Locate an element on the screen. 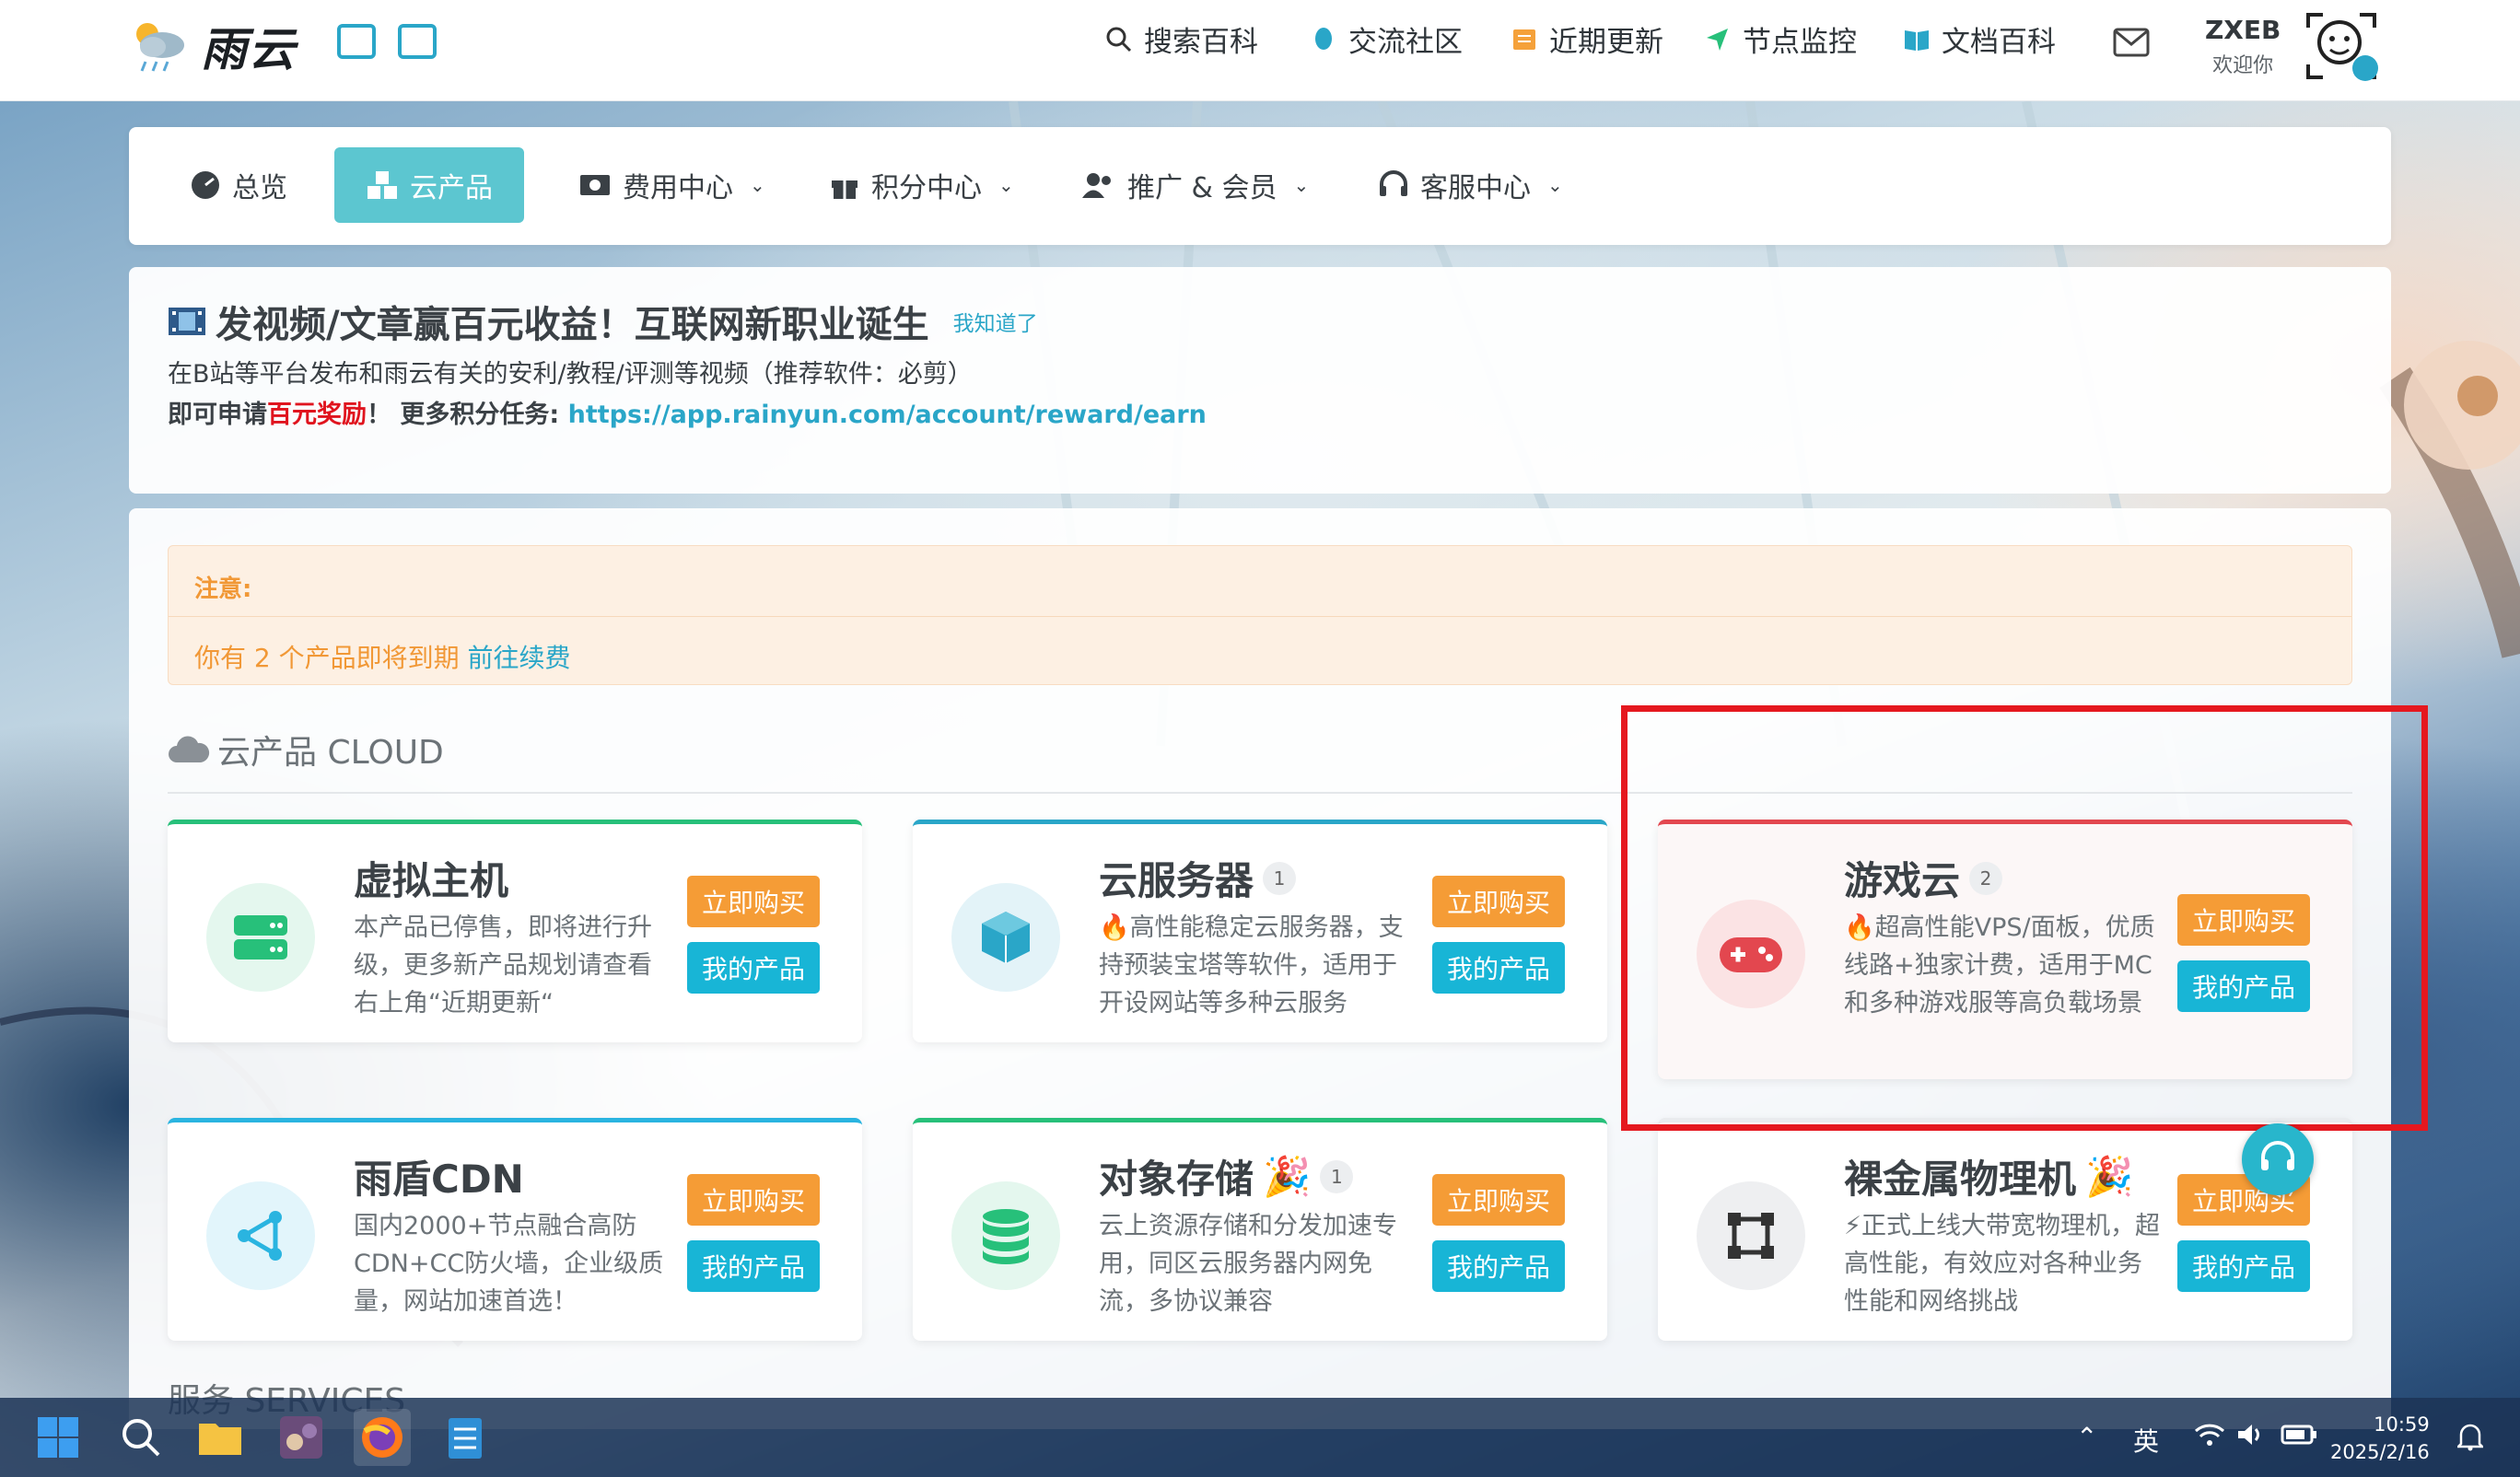 The image size is (2520, 1477). product-title: 对象存储 🎉 1 is located at coordinates (1226, 1176).